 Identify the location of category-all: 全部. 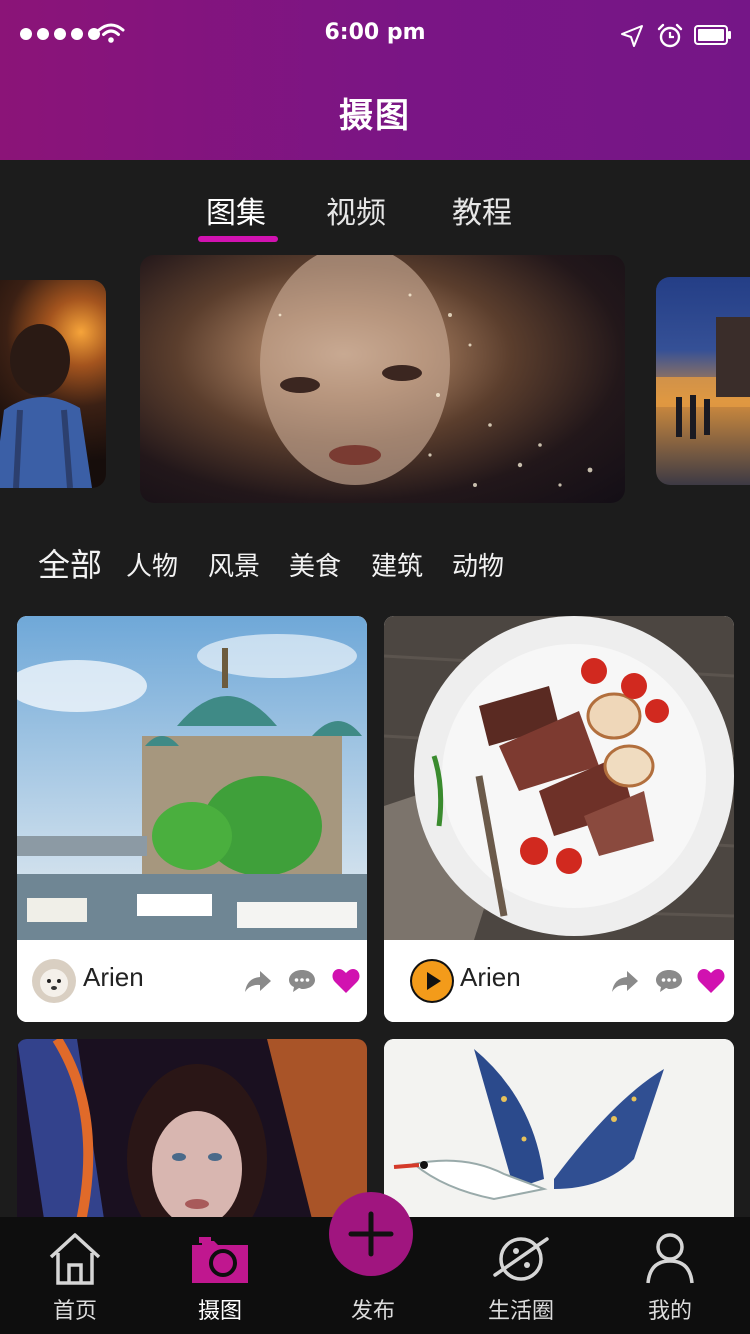
(70, 563).